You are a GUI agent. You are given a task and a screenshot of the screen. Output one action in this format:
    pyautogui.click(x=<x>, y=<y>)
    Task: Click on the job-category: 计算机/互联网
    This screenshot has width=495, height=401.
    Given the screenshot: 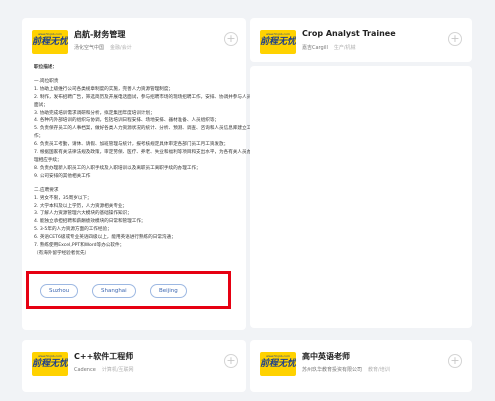 What is the action you would take?
    pyautogui.click(x=117, y=370)
    